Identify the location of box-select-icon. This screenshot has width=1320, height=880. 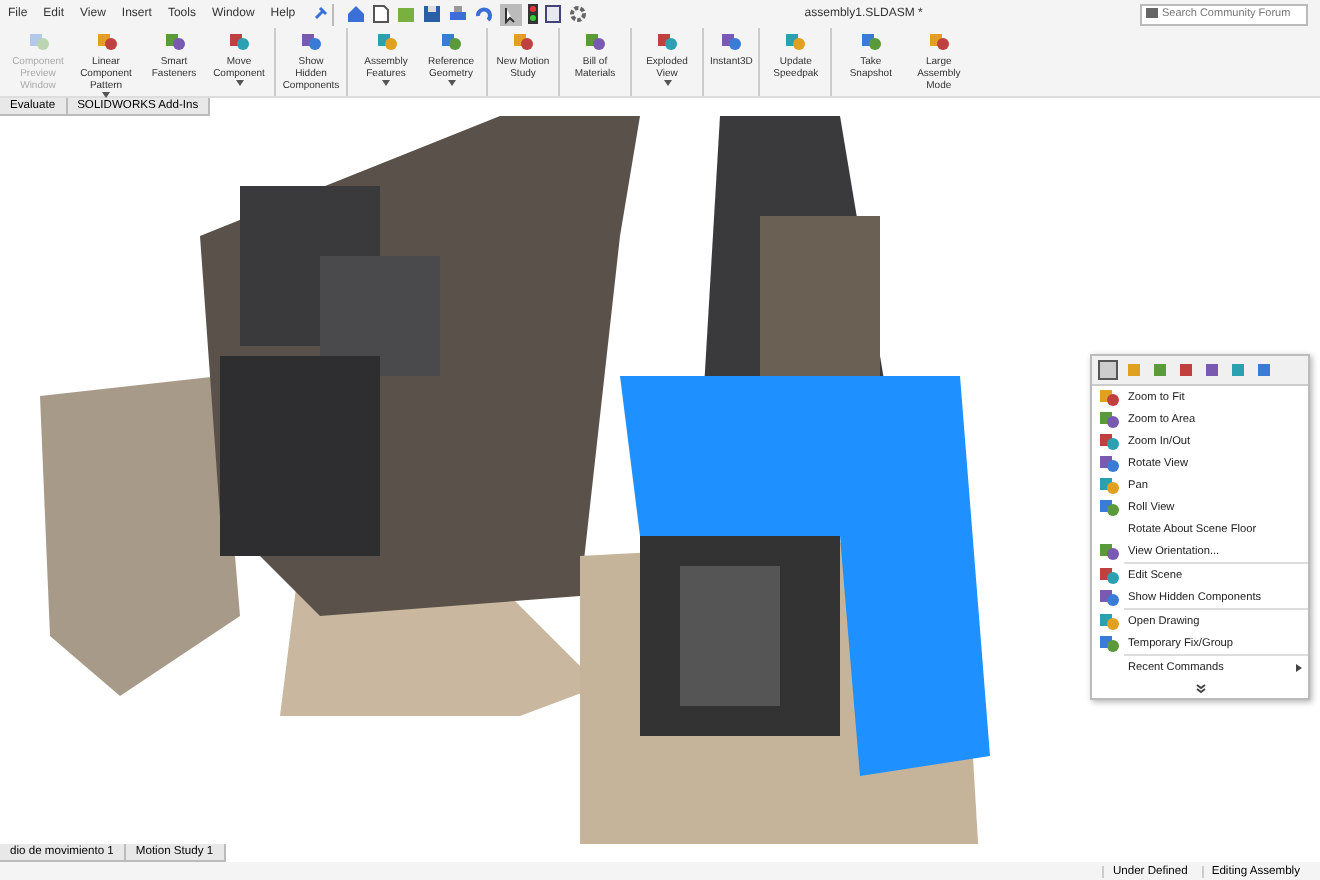
(1108, 370).